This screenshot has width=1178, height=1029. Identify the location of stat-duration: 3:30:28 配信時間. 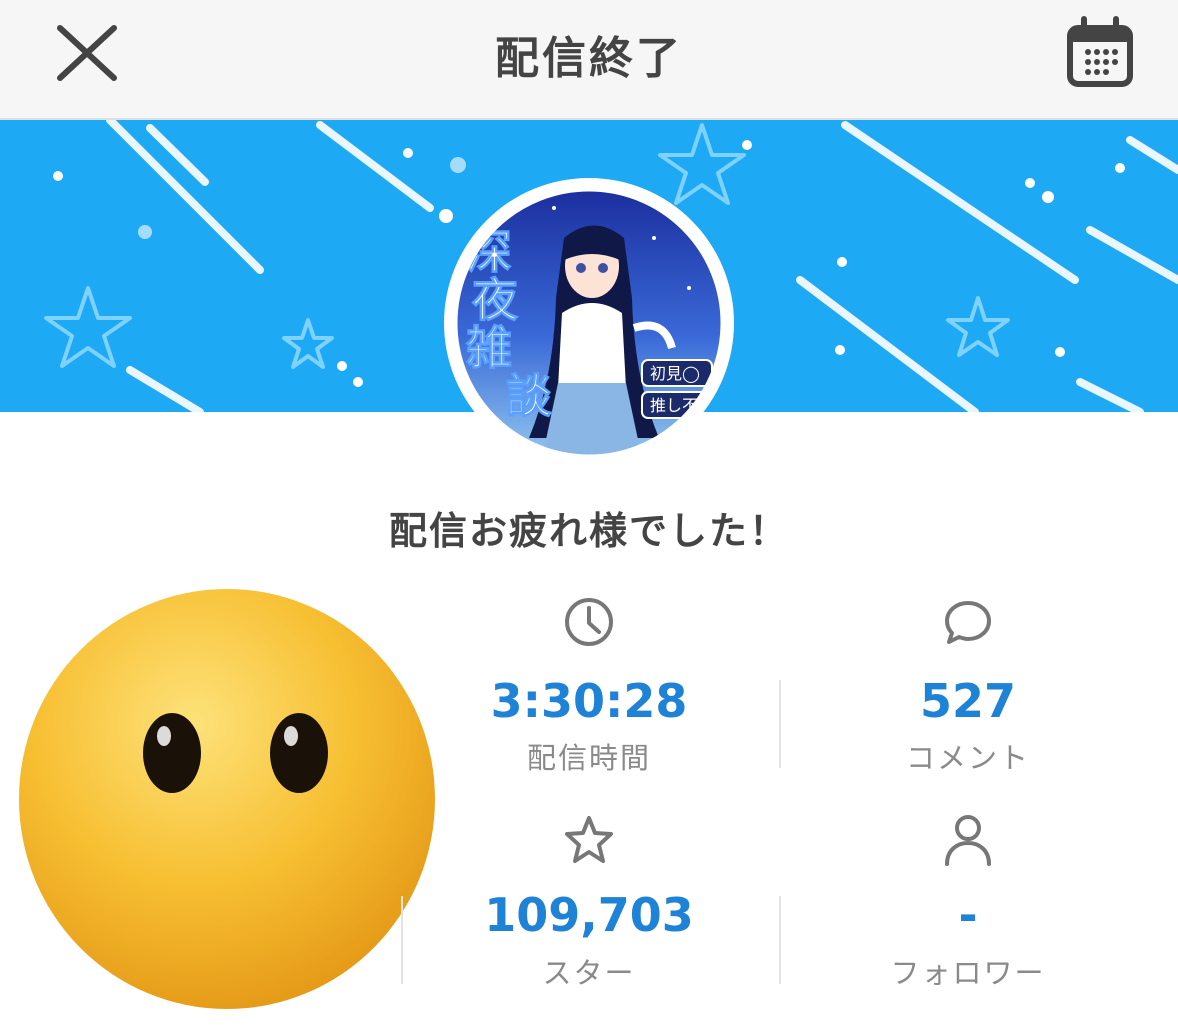
(589, 685).